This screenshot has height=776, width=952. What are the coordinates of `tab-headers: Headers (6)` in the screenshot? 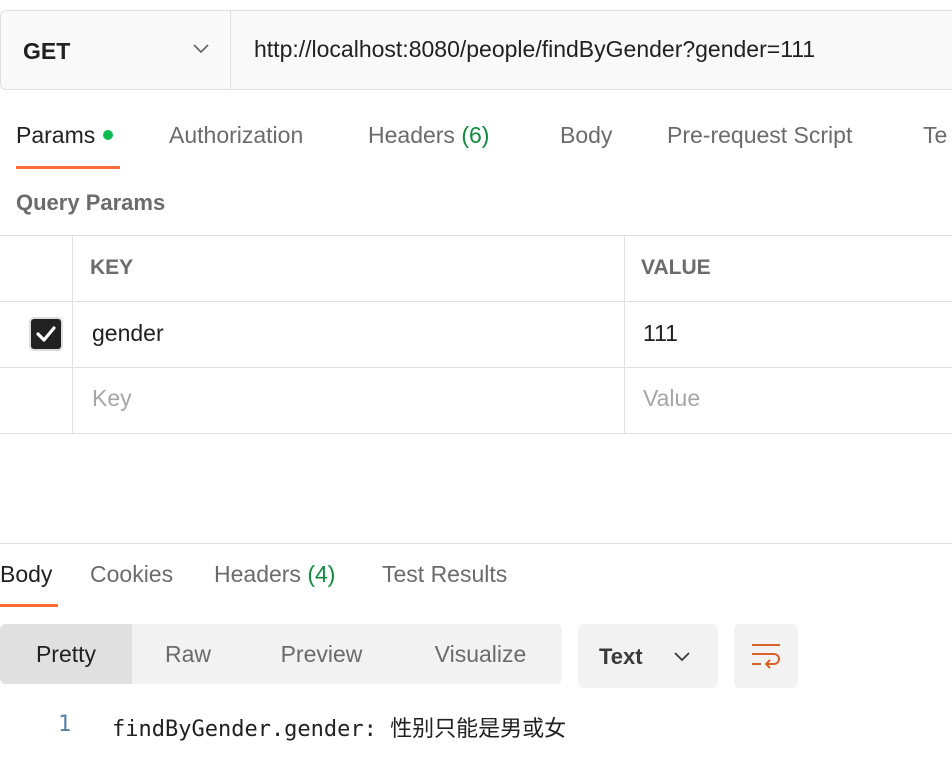 It's located at (428, 135).